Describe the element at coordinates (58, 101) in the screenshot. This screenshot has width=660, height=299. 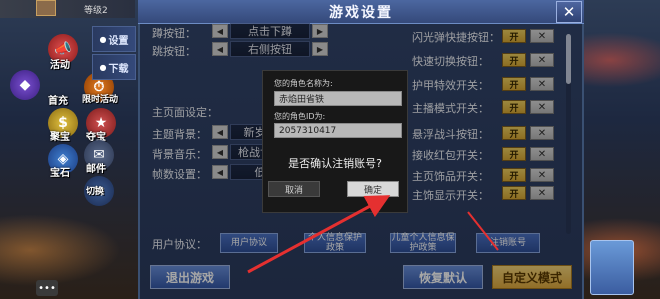
I see `side-item-label: 首充` at that location.